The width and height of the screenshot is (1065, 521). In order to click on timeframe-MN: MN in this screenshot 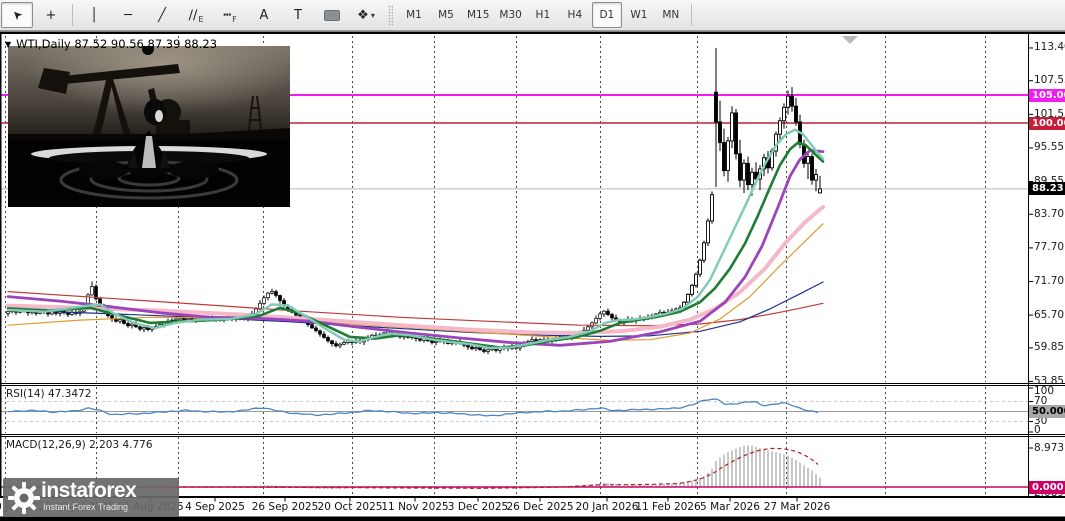, I will do `click(671, 15)`.